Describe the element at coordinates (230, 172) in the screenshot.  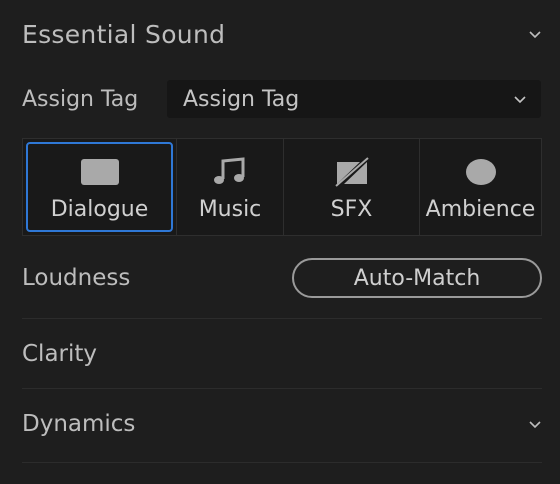
I see `music-note-icon` at that location.